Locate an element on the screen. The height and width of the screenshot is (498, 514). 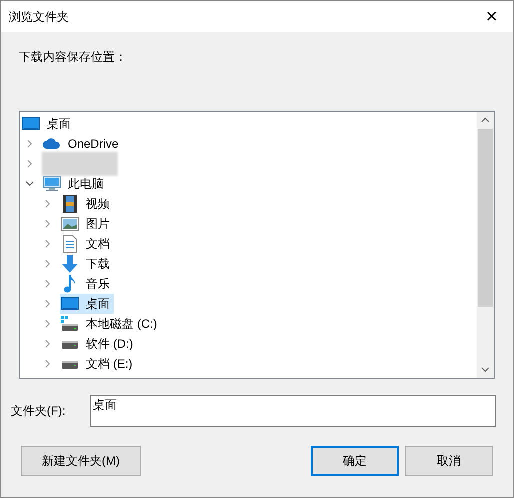
tree-item: 文档 is located at coordinates (87, 244).